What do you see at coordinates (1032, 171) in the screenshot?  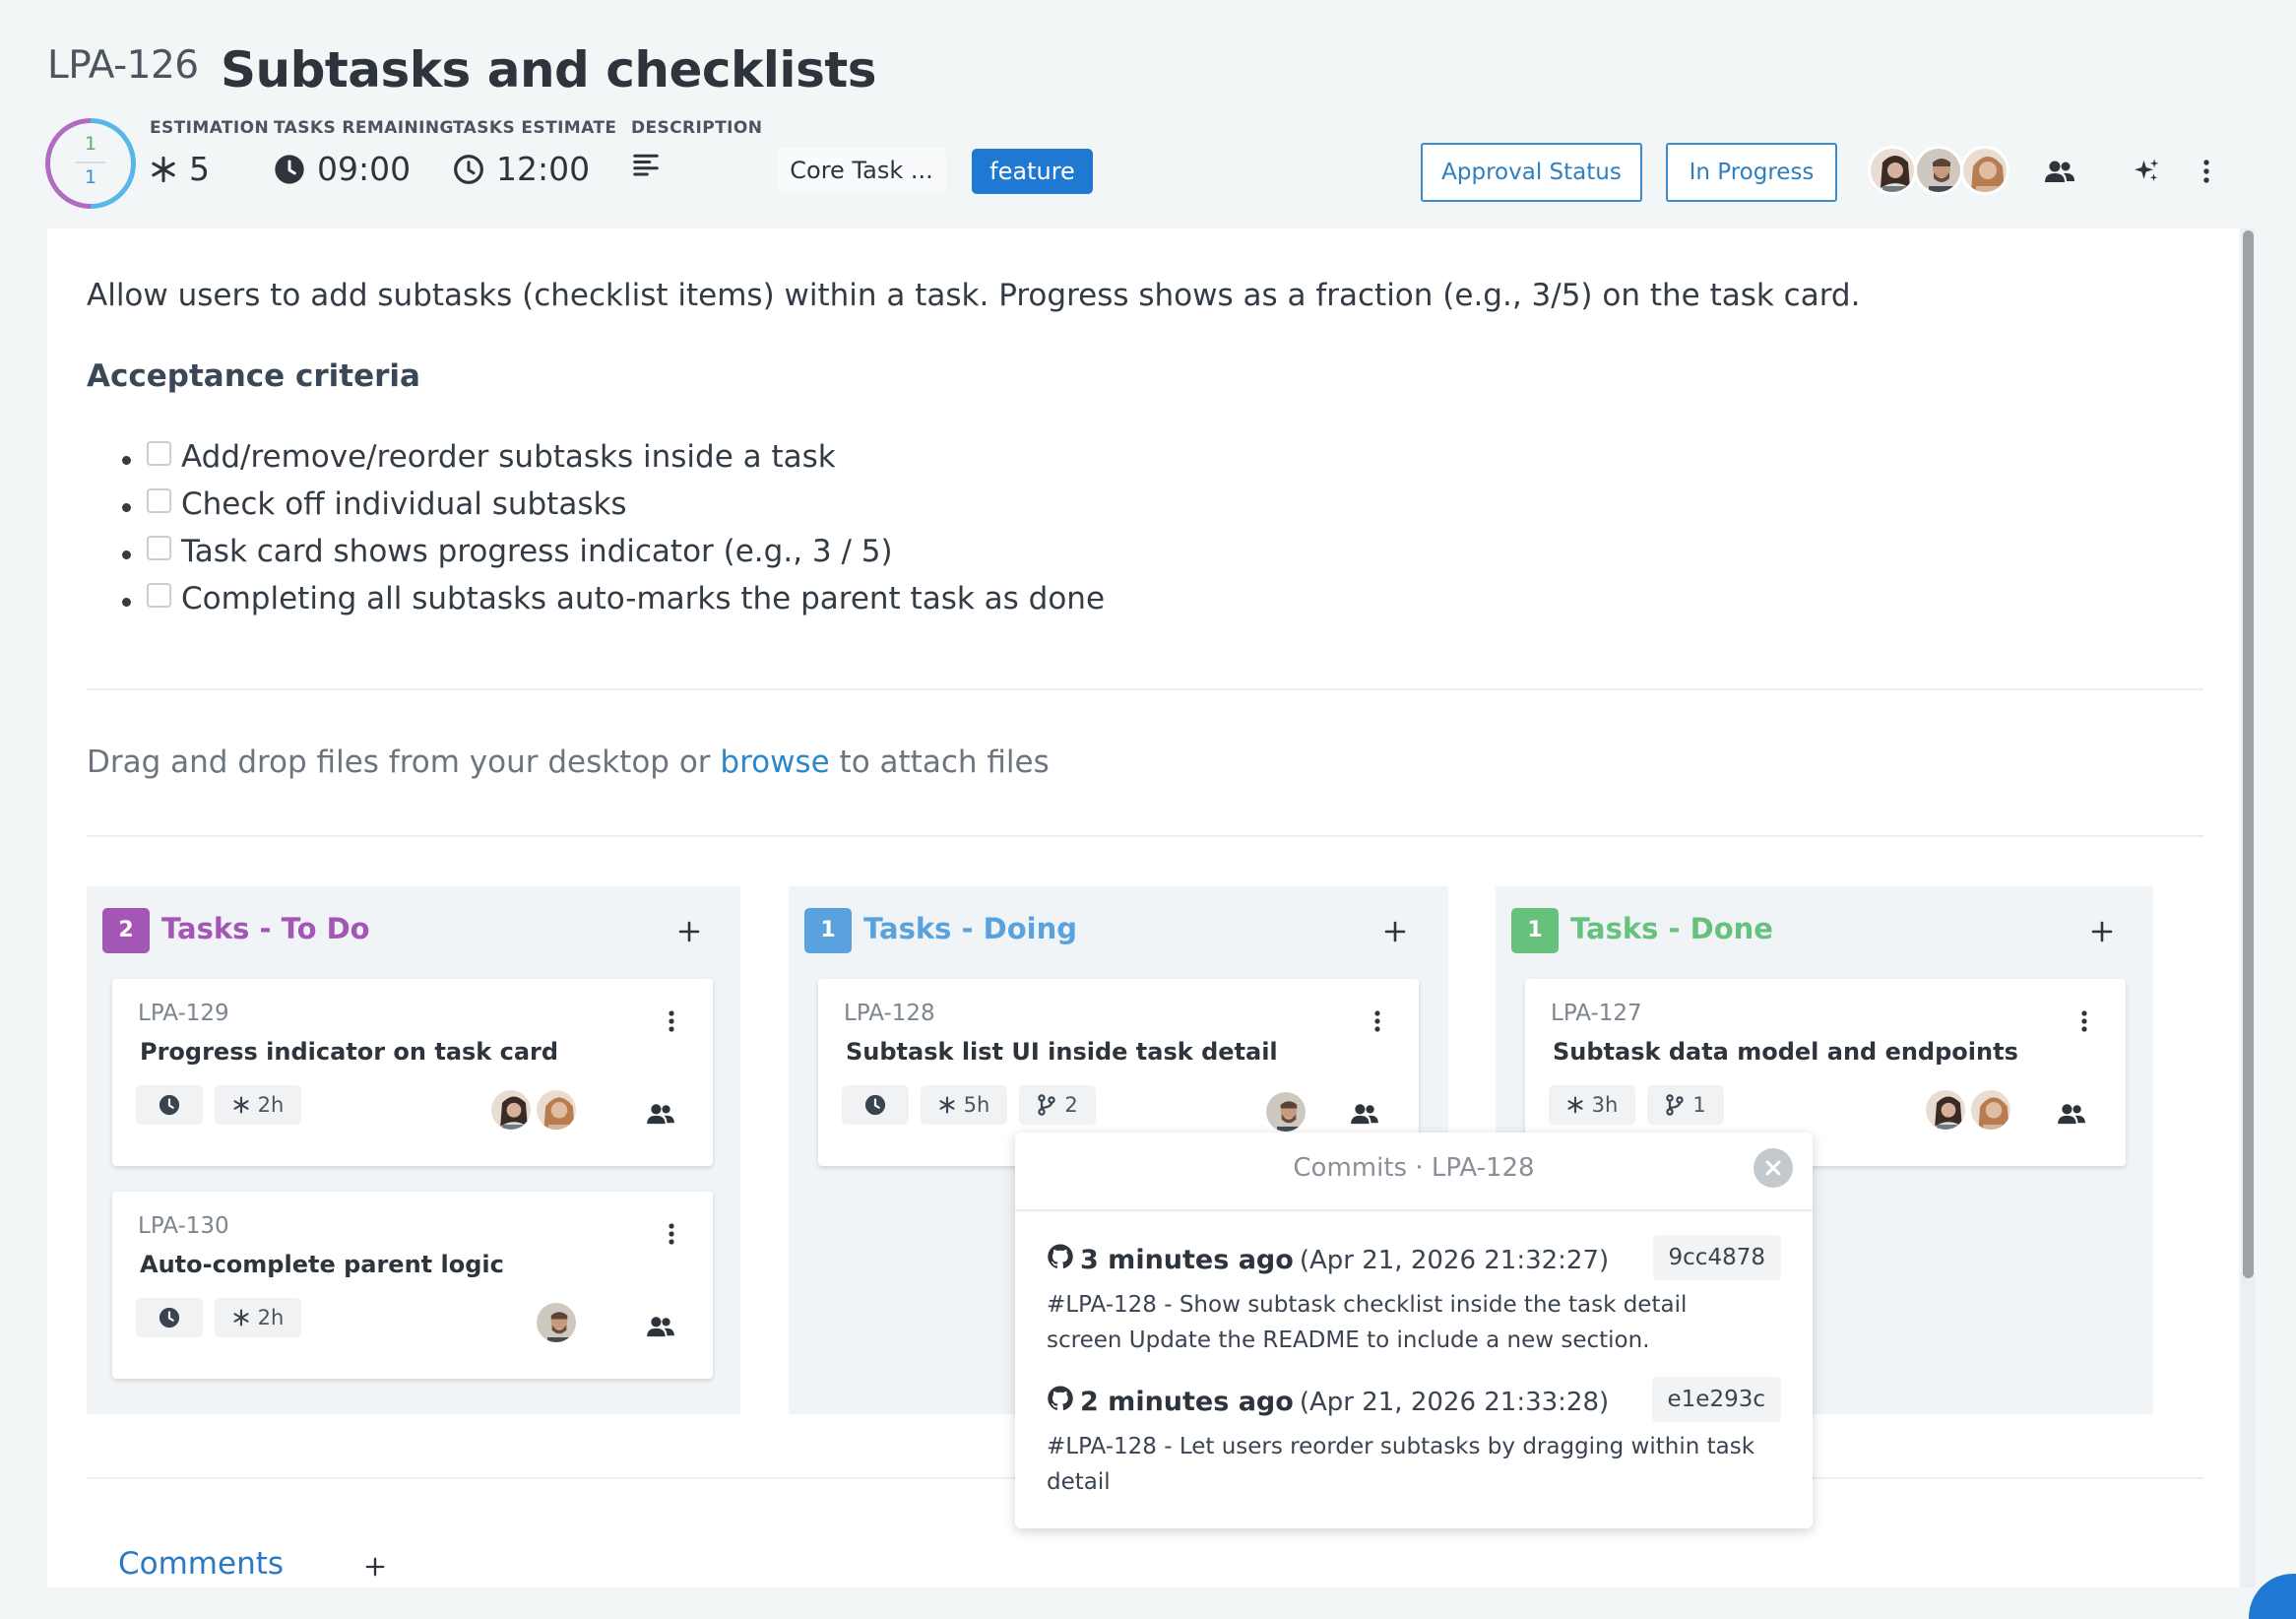 I see `type-tag: feature` at bounding box center [1032, 171].